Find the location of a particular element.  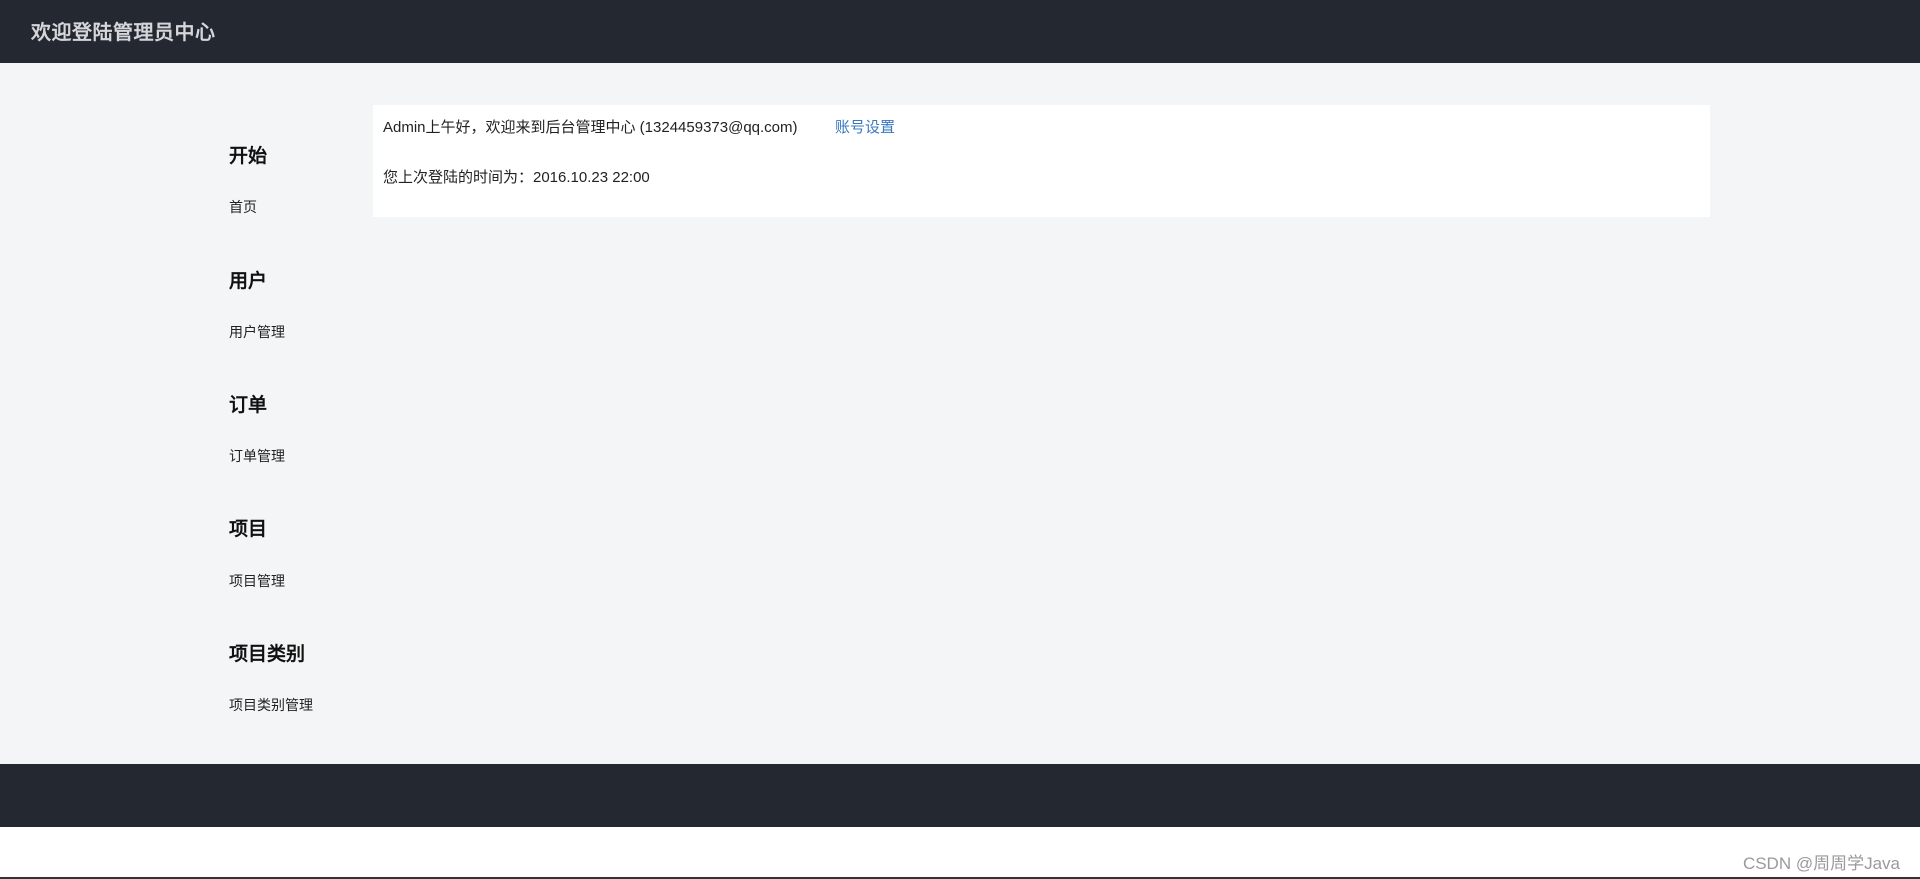

page-title: 欢迎登陆管理员中心 is located at coordinates (123, 33).